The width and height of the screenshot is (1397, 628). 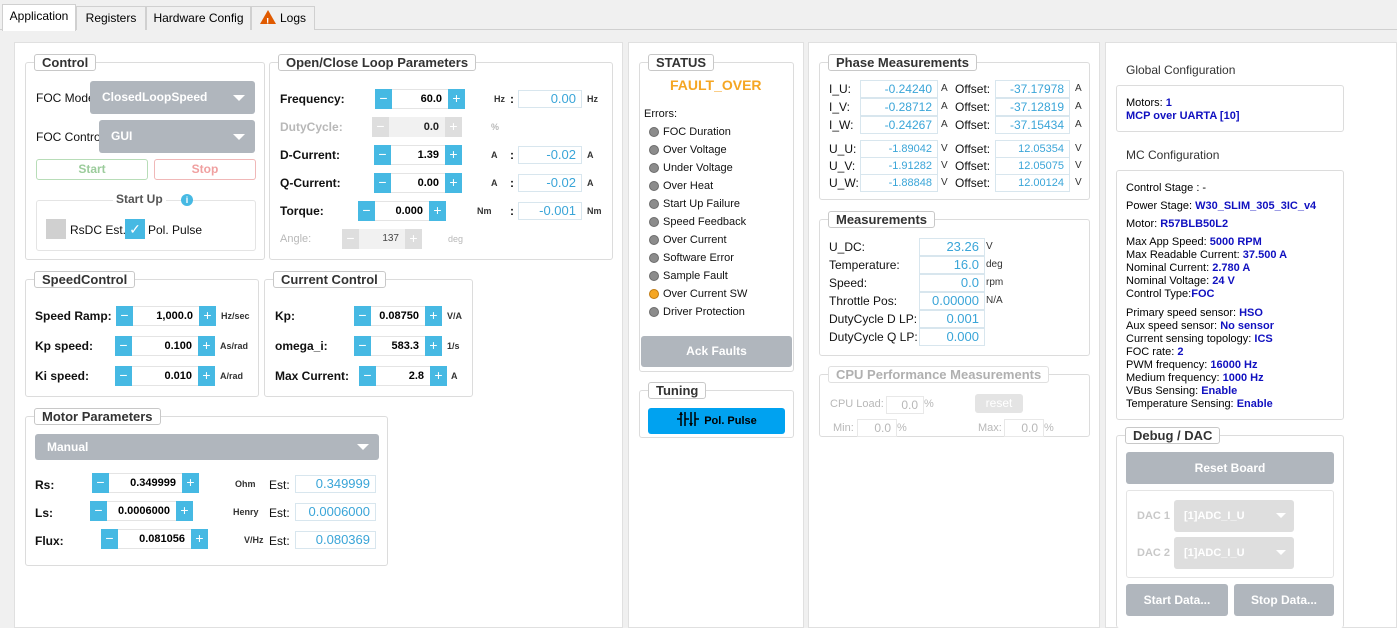 What do you see at coordinates (843, 149) in the screenshot?
I see `phase-label: U_U:` at bounding box center [843, 149].